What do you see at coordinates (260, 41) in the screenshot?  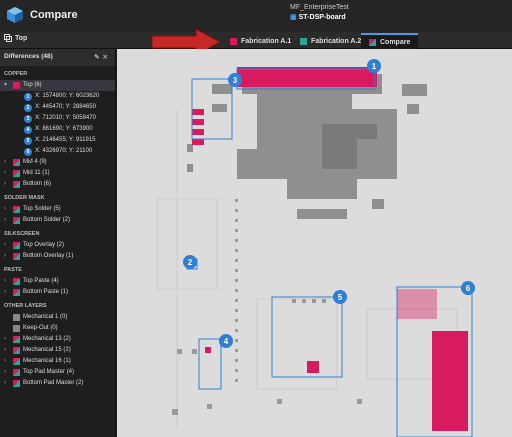 I see `tab-fabrication-a1: Fabrication A.1` at bounding box center [260, 41].